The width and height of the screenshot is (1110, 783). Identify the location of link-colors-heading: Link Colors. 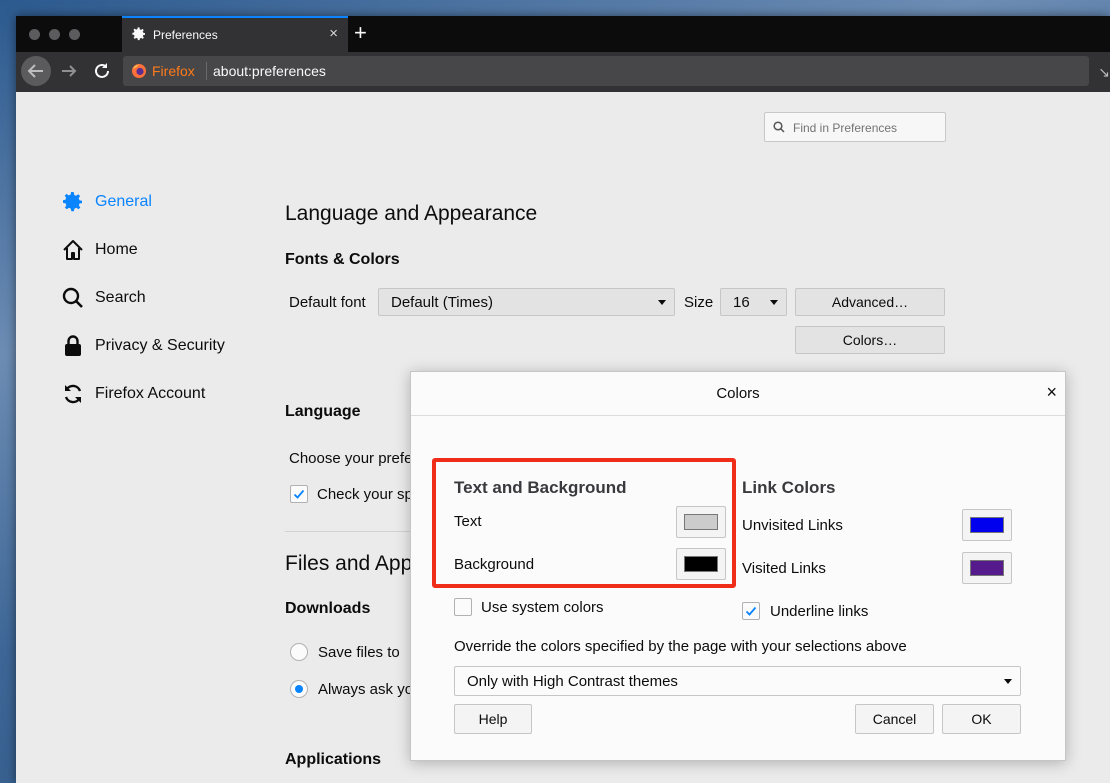
(789, 487).